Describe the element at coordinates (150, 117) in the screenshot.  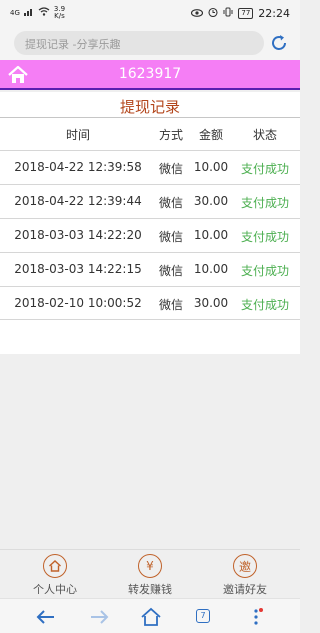
I see `divider` at that location.